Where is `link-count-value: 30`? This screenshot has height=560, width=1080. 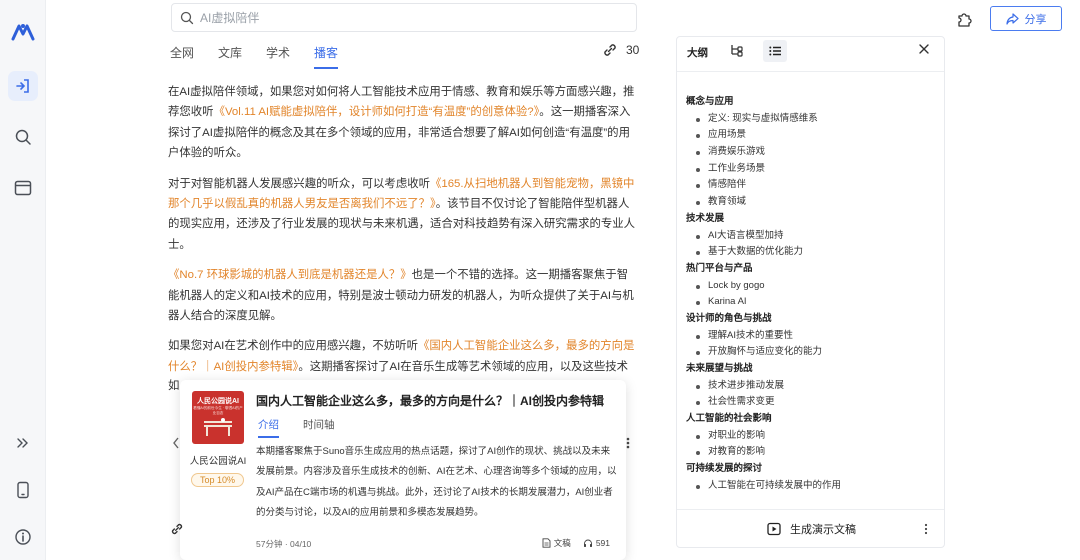 link-count-value: 30 is located at coordinates (633, 50).